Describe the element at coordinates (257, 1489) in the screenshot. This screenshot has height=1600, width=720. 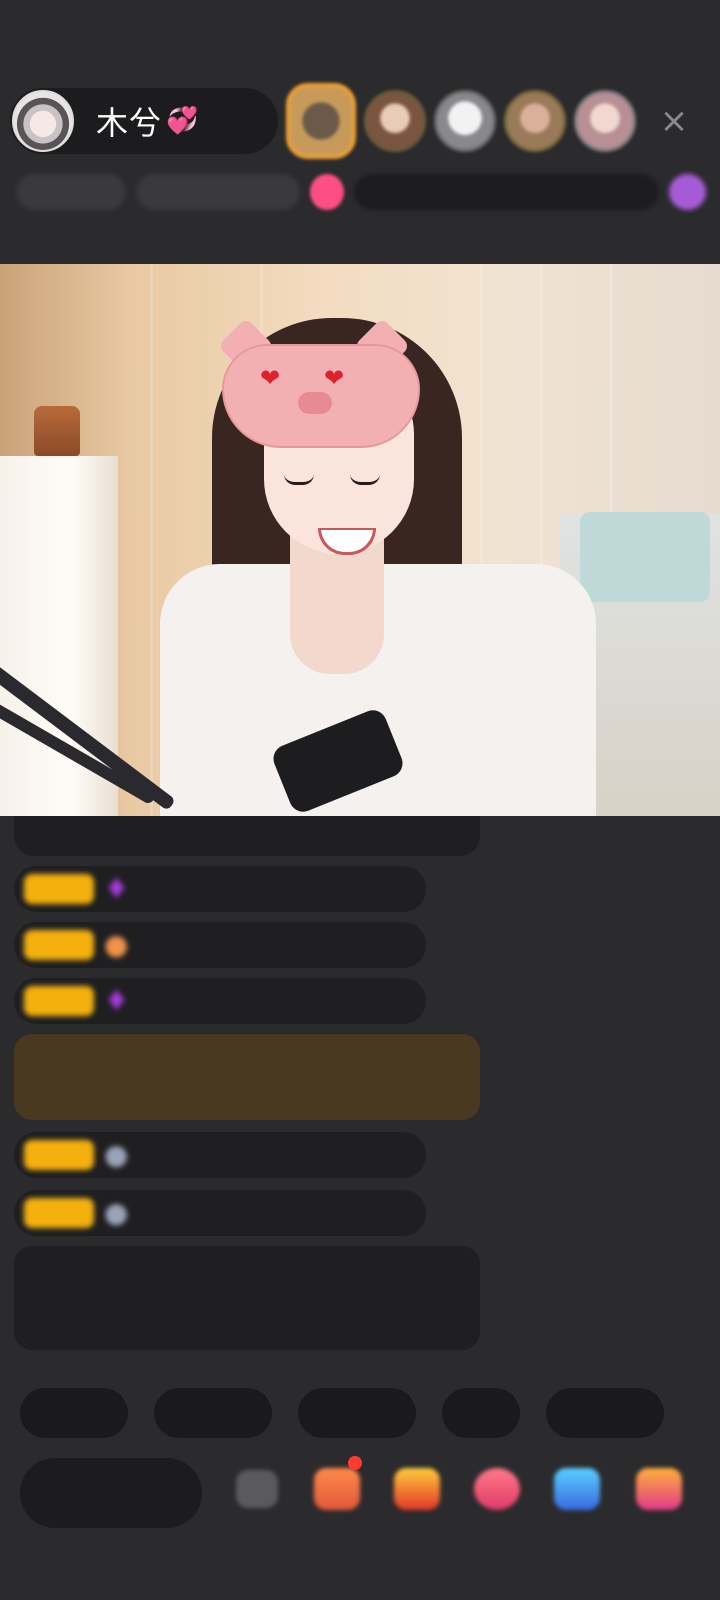
I see `more-icon` at that location.